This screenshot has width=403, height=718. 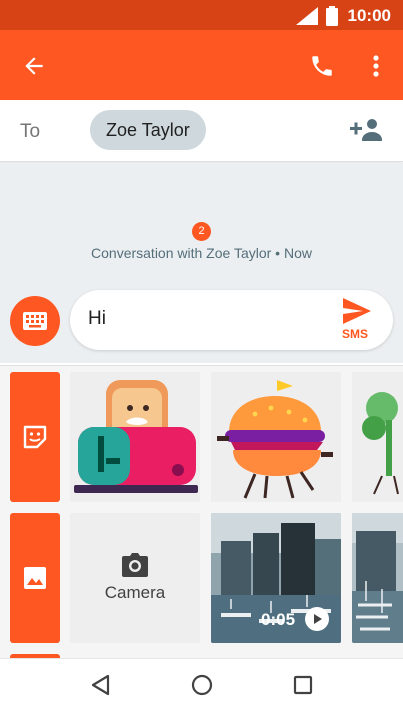 What do you see at coordinates (307, 16) in the screenshot?
I see `signal-icon` at bounding box center [307, 16].